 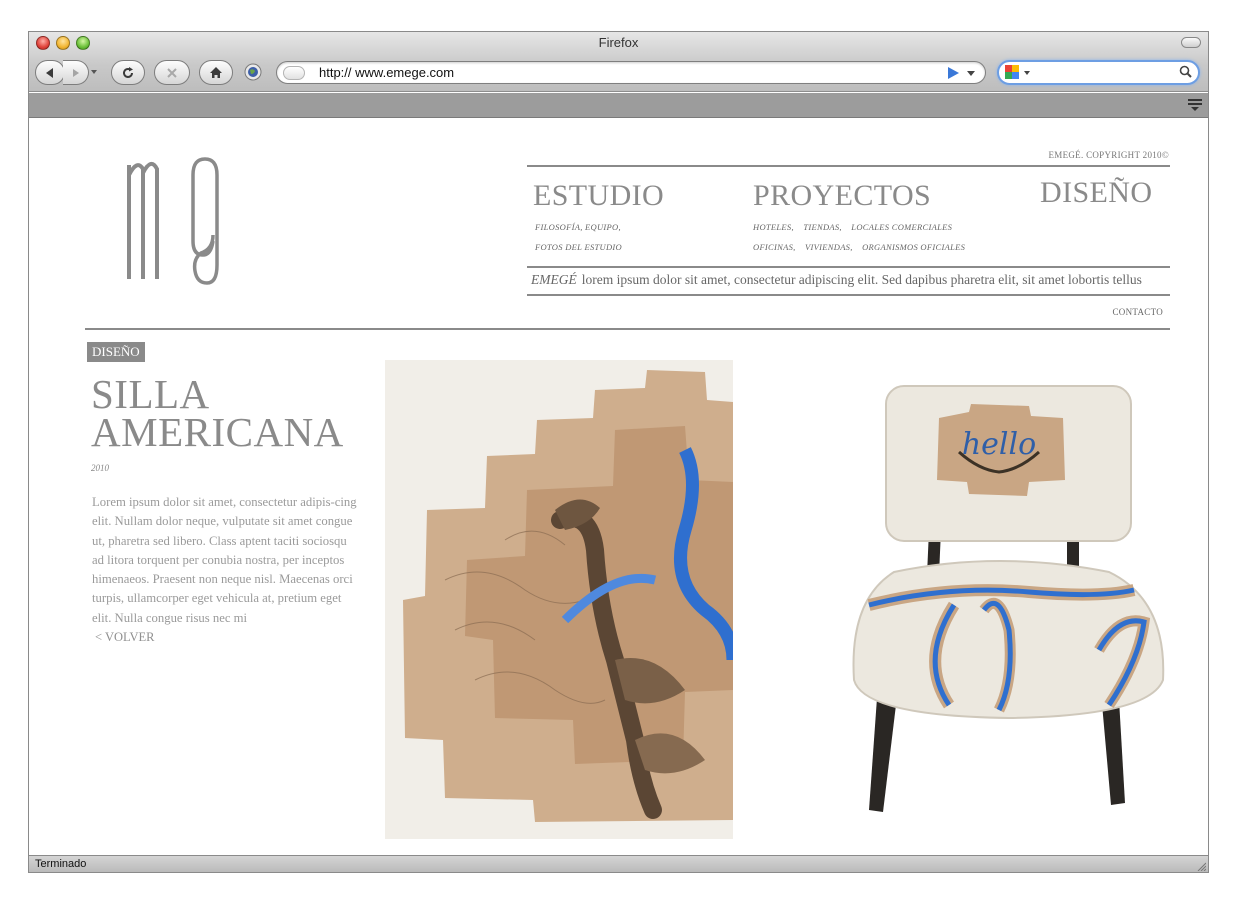 I want to click on tagline-divider, so click(x=848, y=295).